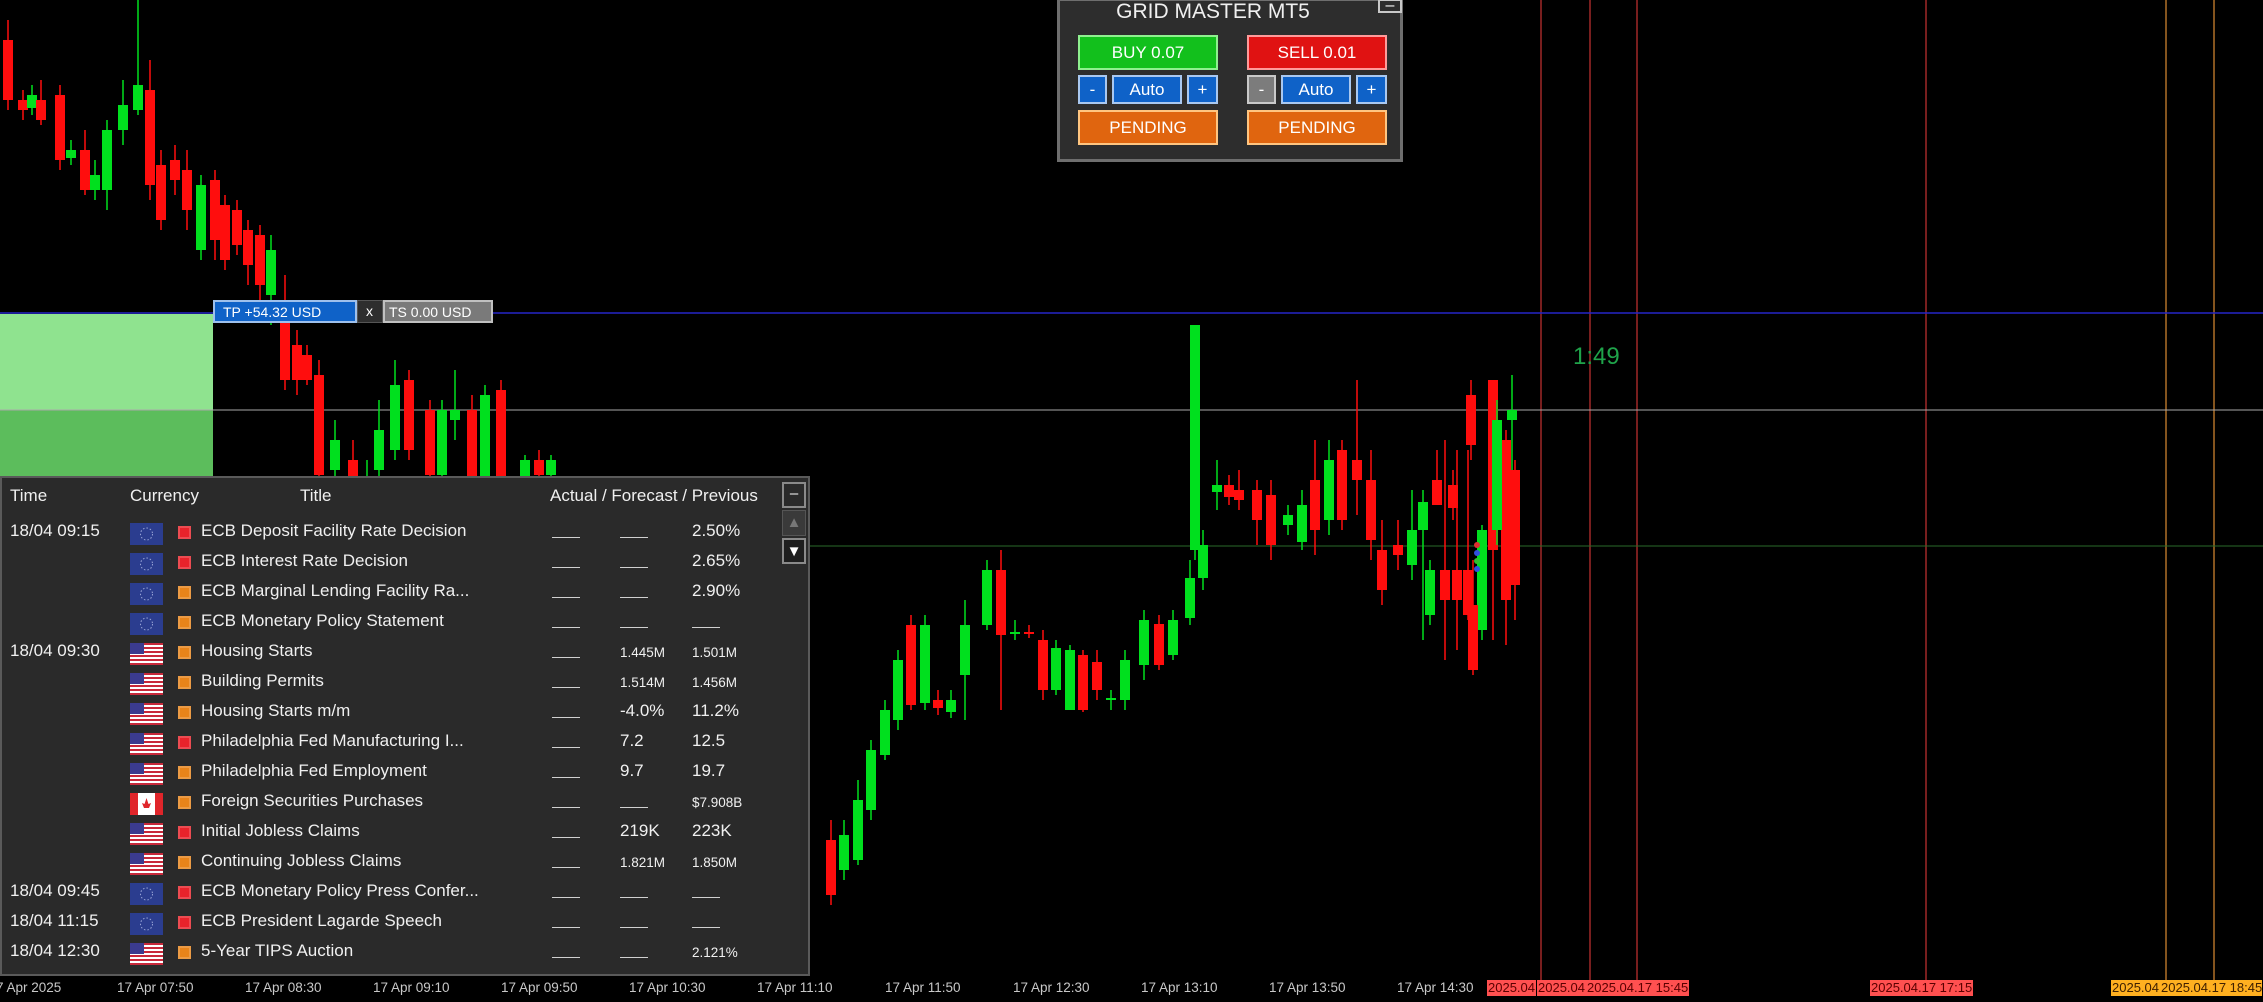  I want to click on previous-value: 19.7, so click(709, 770).